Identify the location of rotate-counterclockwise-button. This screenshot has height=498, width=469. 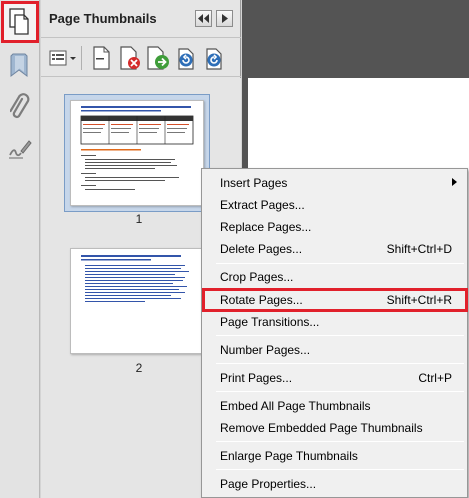
(186, 58).